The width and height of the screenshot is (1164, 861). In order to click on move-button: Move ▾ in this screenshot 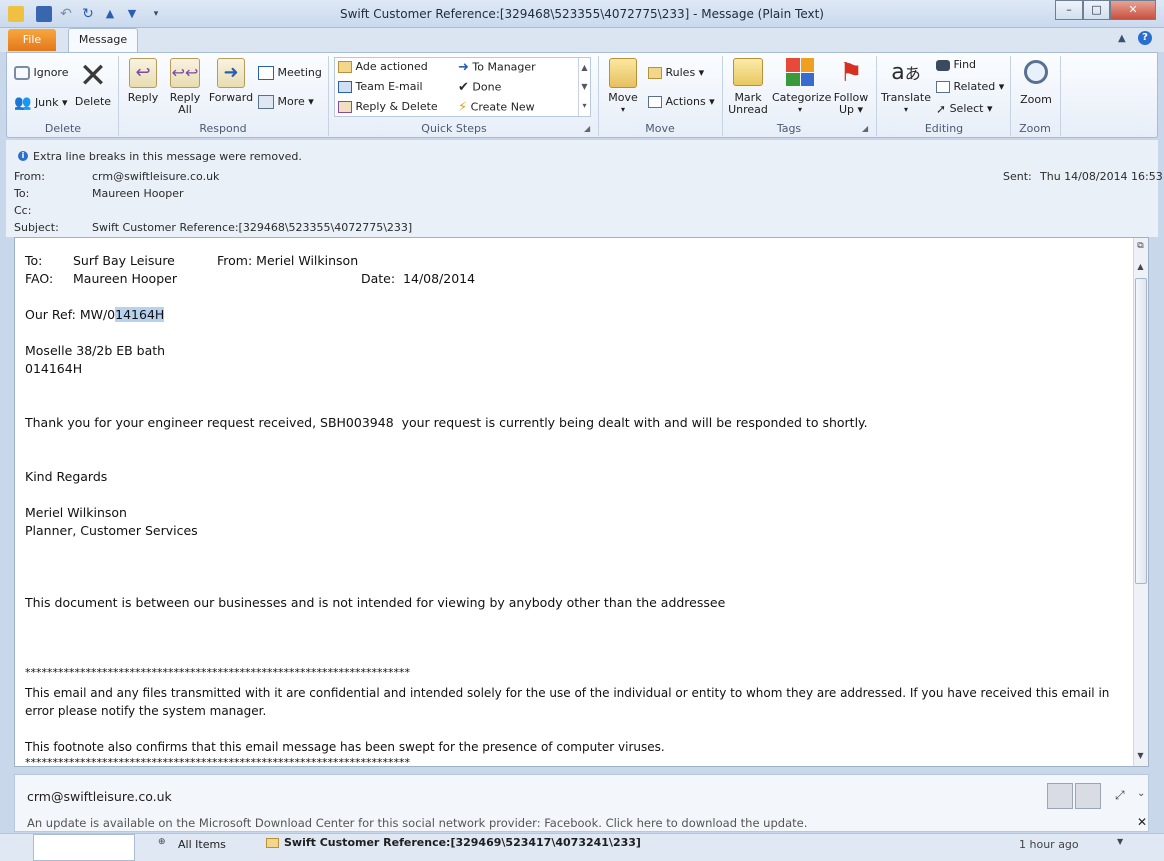, I will do `click(623, 87)`.